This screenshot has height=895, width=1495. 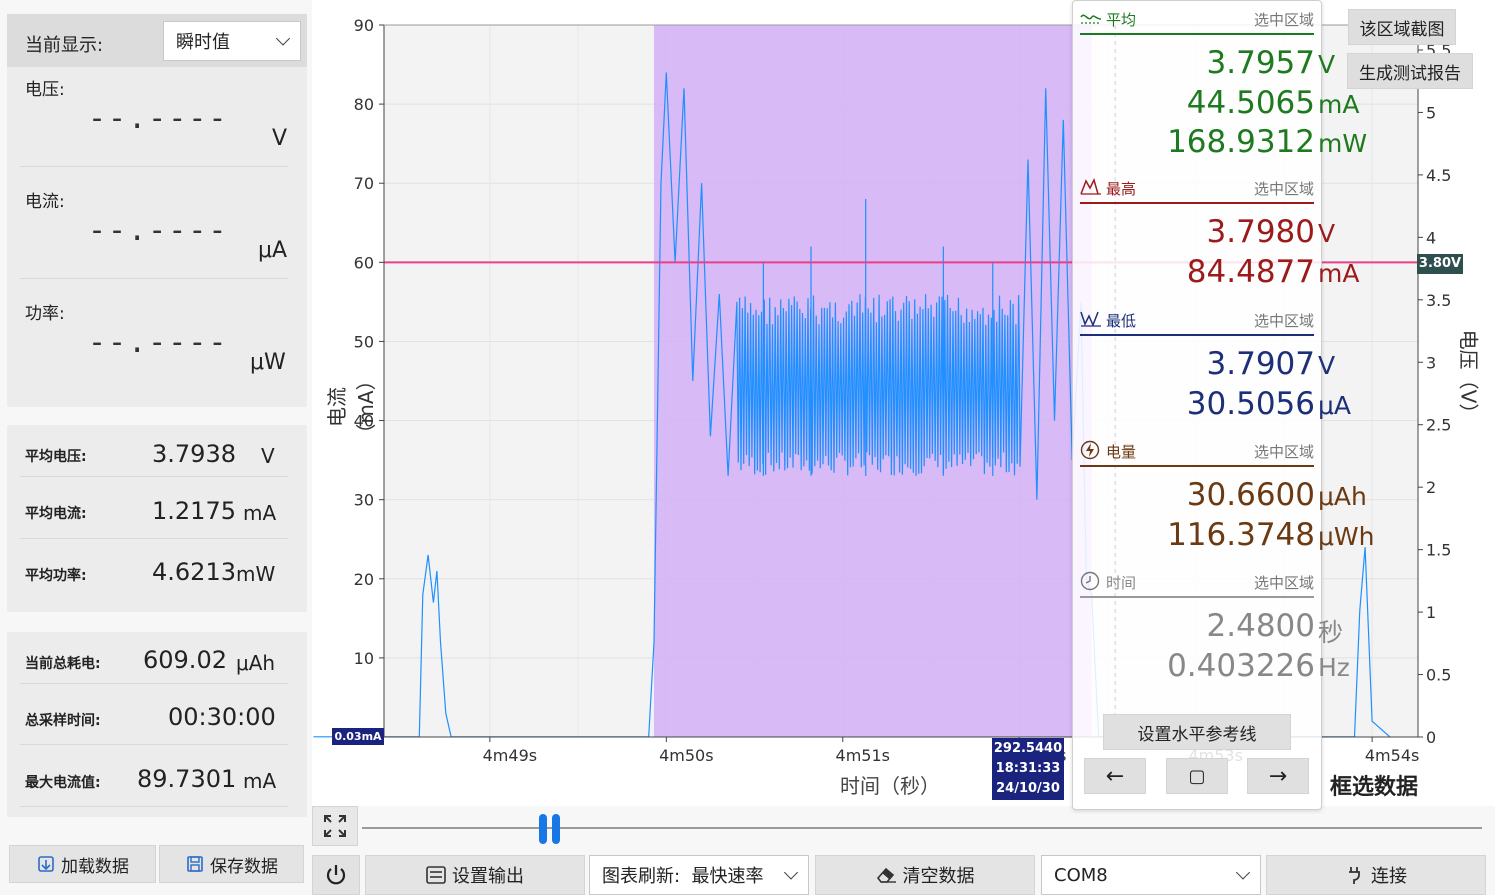 I want to click on connect-label: 连接, so click(x=1389, y=876).